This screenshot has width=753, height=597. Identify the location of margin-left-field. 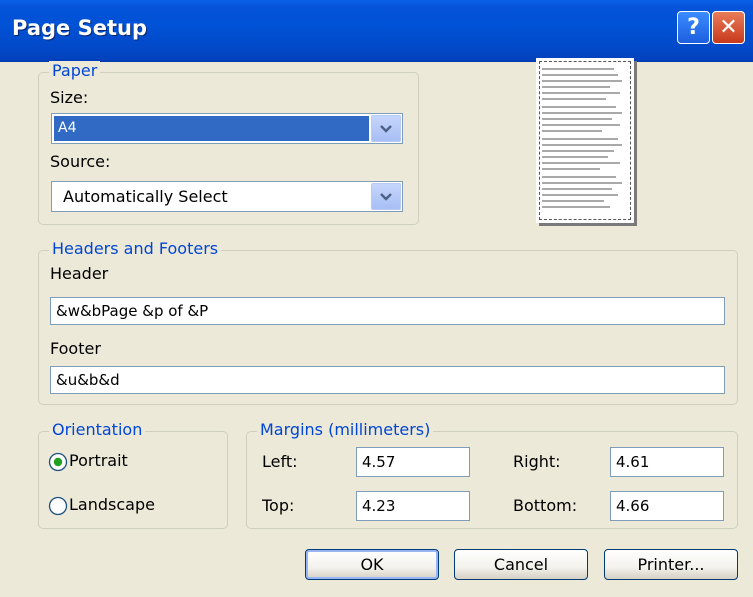
(413, 462).